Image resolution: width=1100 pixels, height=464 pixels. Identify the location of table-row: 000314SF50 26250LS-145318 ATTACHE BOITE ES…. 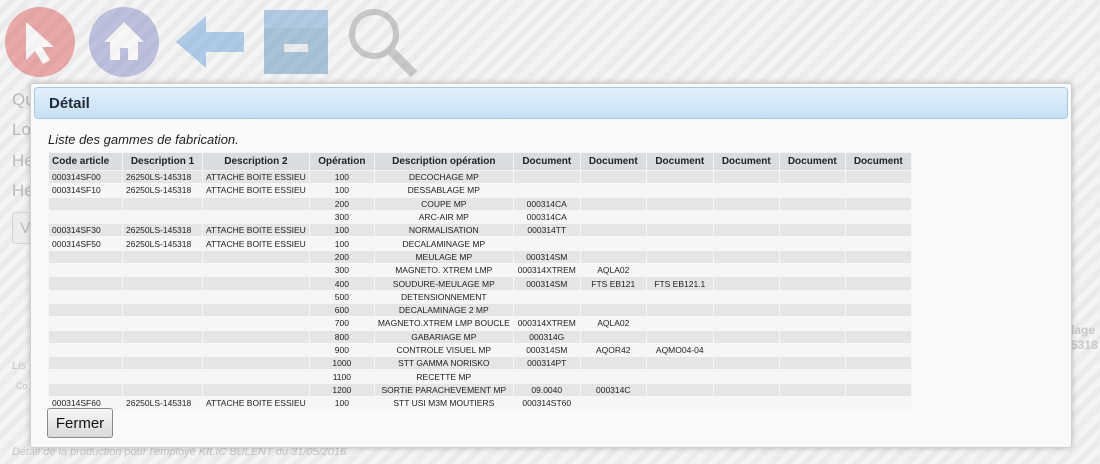
(480, 243).